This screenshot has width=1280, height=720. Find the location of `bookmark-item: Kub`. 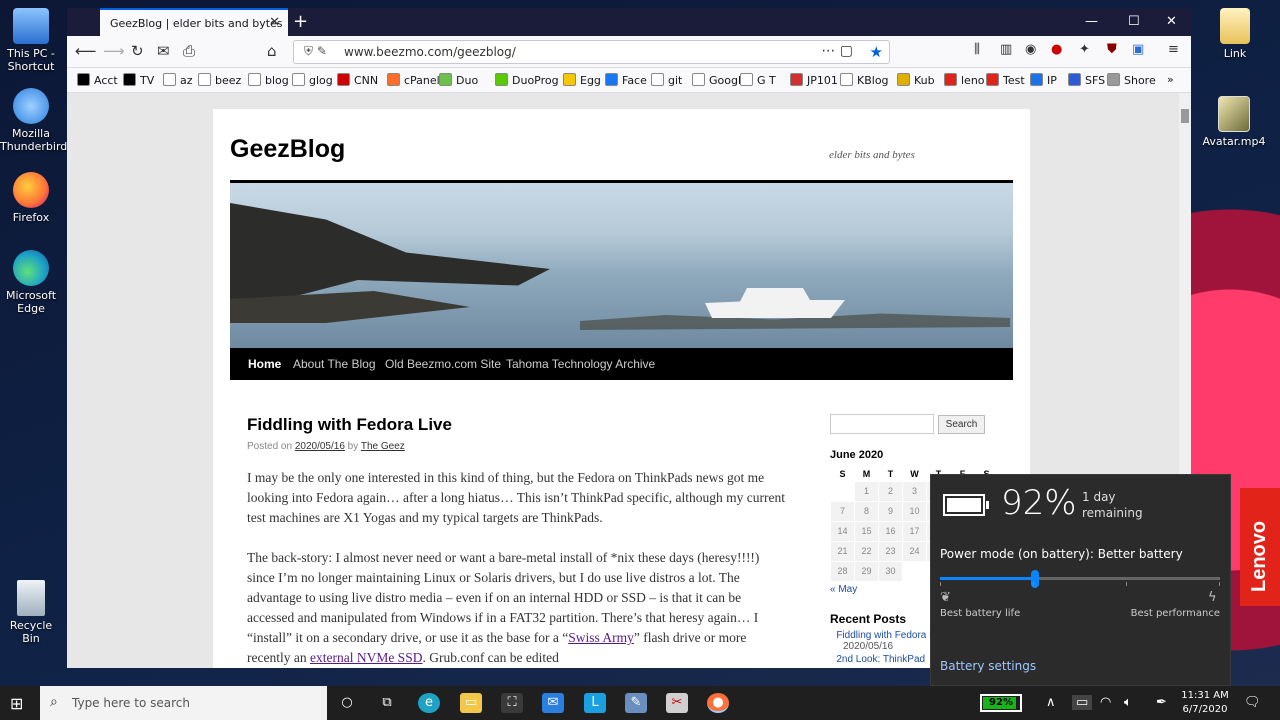

bookmark-item: Kub is located at coordinates (916, 80).